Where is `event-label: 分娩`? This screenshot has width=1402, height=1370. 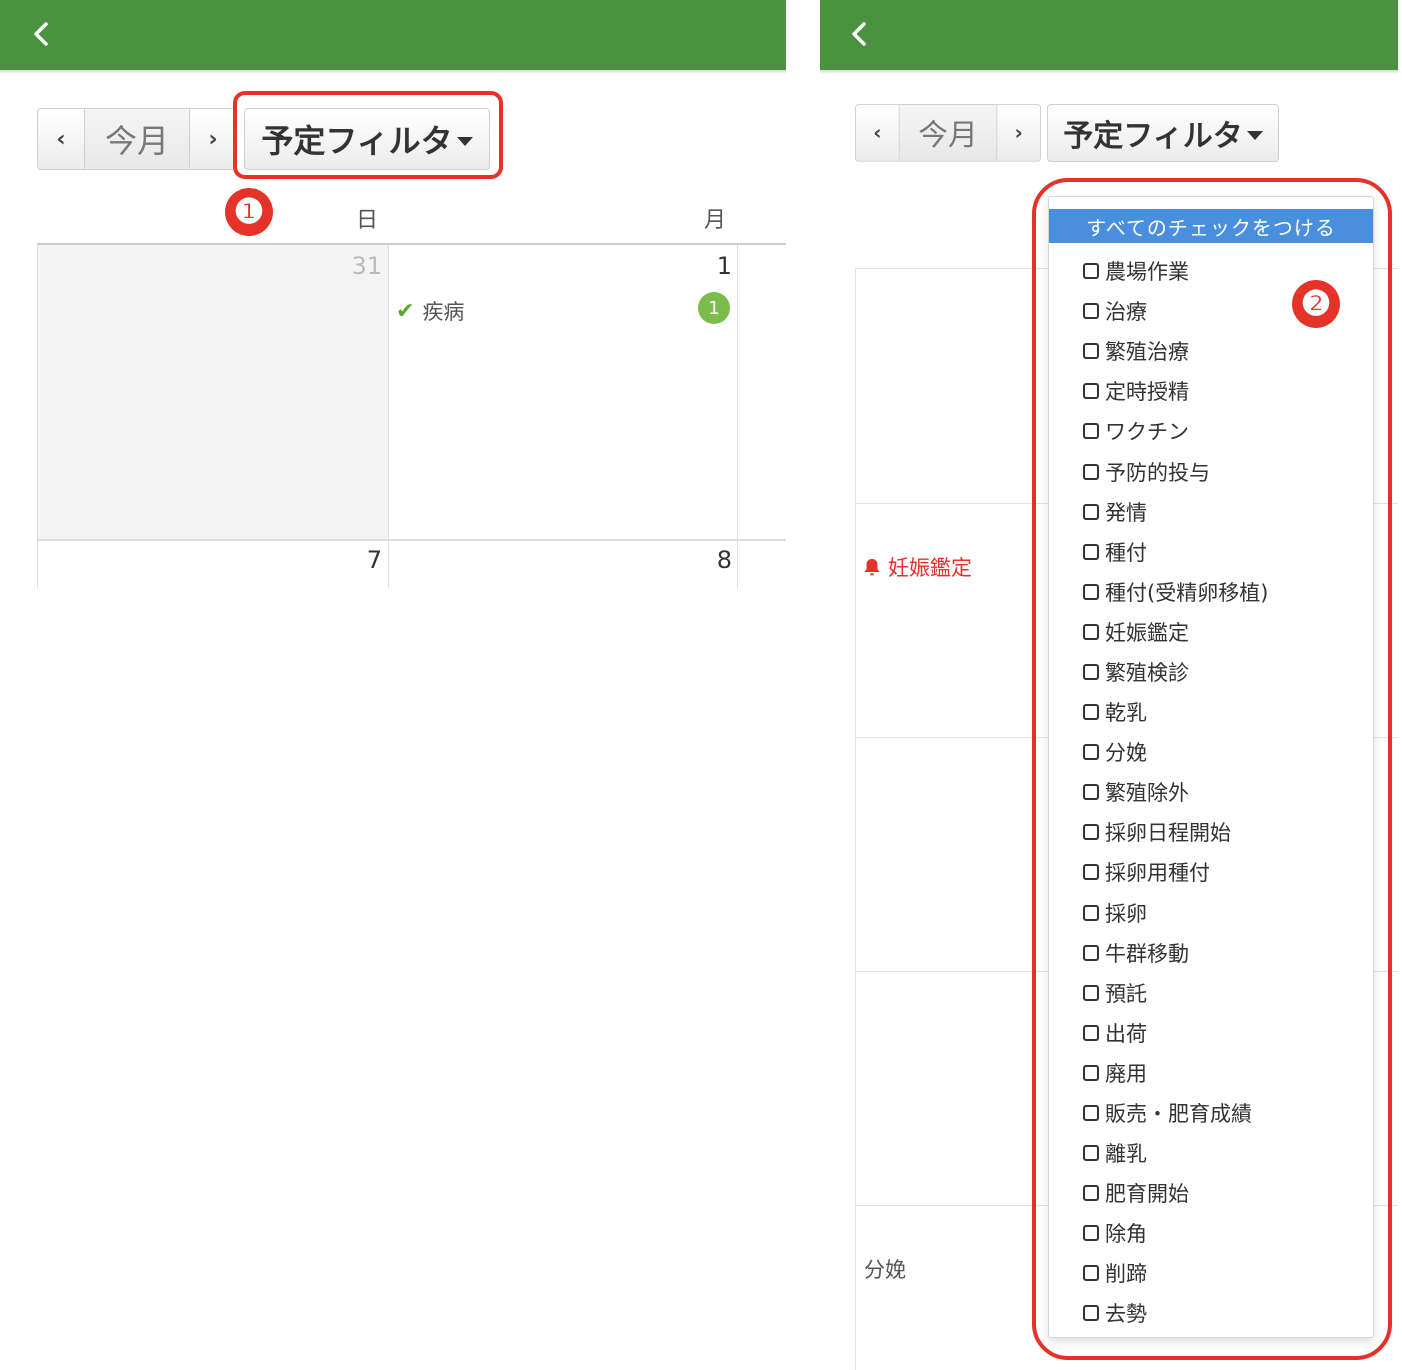
event-label: 分娩 is located at coordinates (885, 1270).